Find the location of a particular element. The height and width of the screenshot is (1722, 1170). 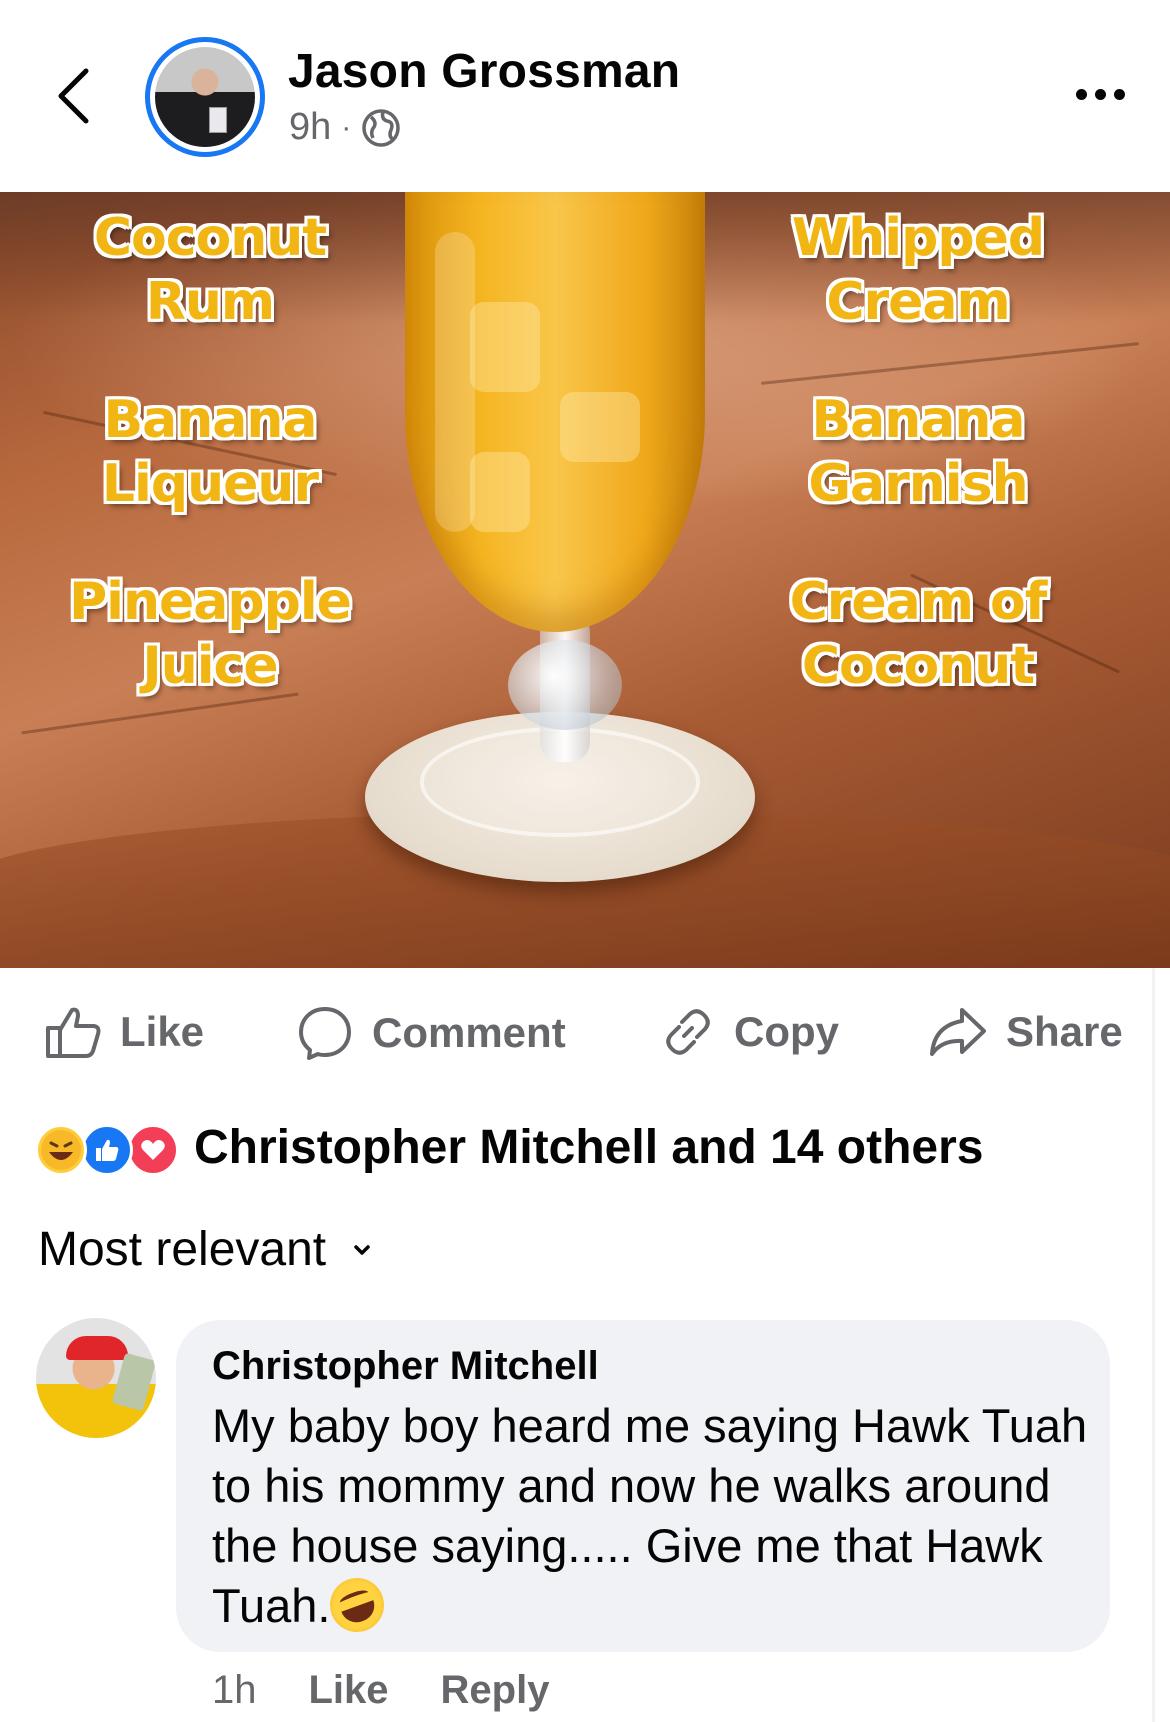

share-label: Share is located at coordinates (1064, 1031).